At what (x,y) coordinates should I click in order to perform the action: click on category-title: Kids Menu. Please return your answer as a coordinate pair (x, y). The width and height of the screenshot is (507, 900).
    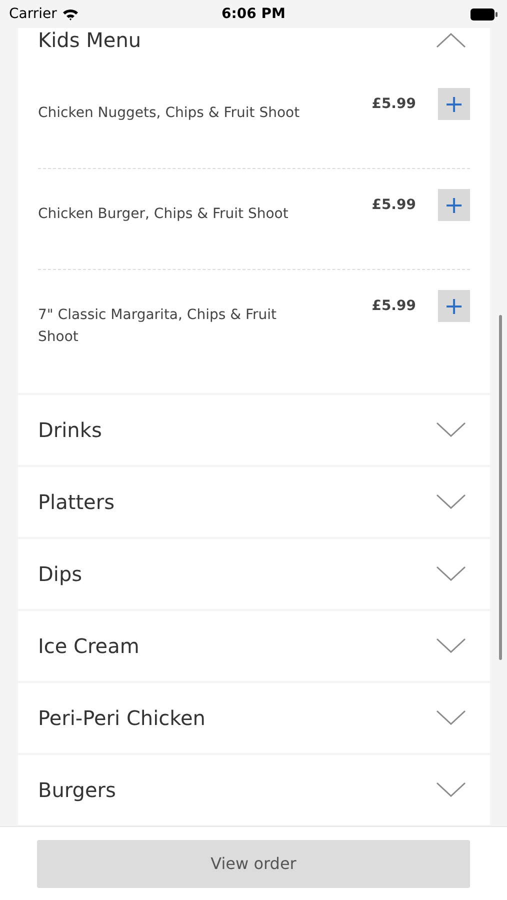
    Looking at the image, I should click on (90, 41).